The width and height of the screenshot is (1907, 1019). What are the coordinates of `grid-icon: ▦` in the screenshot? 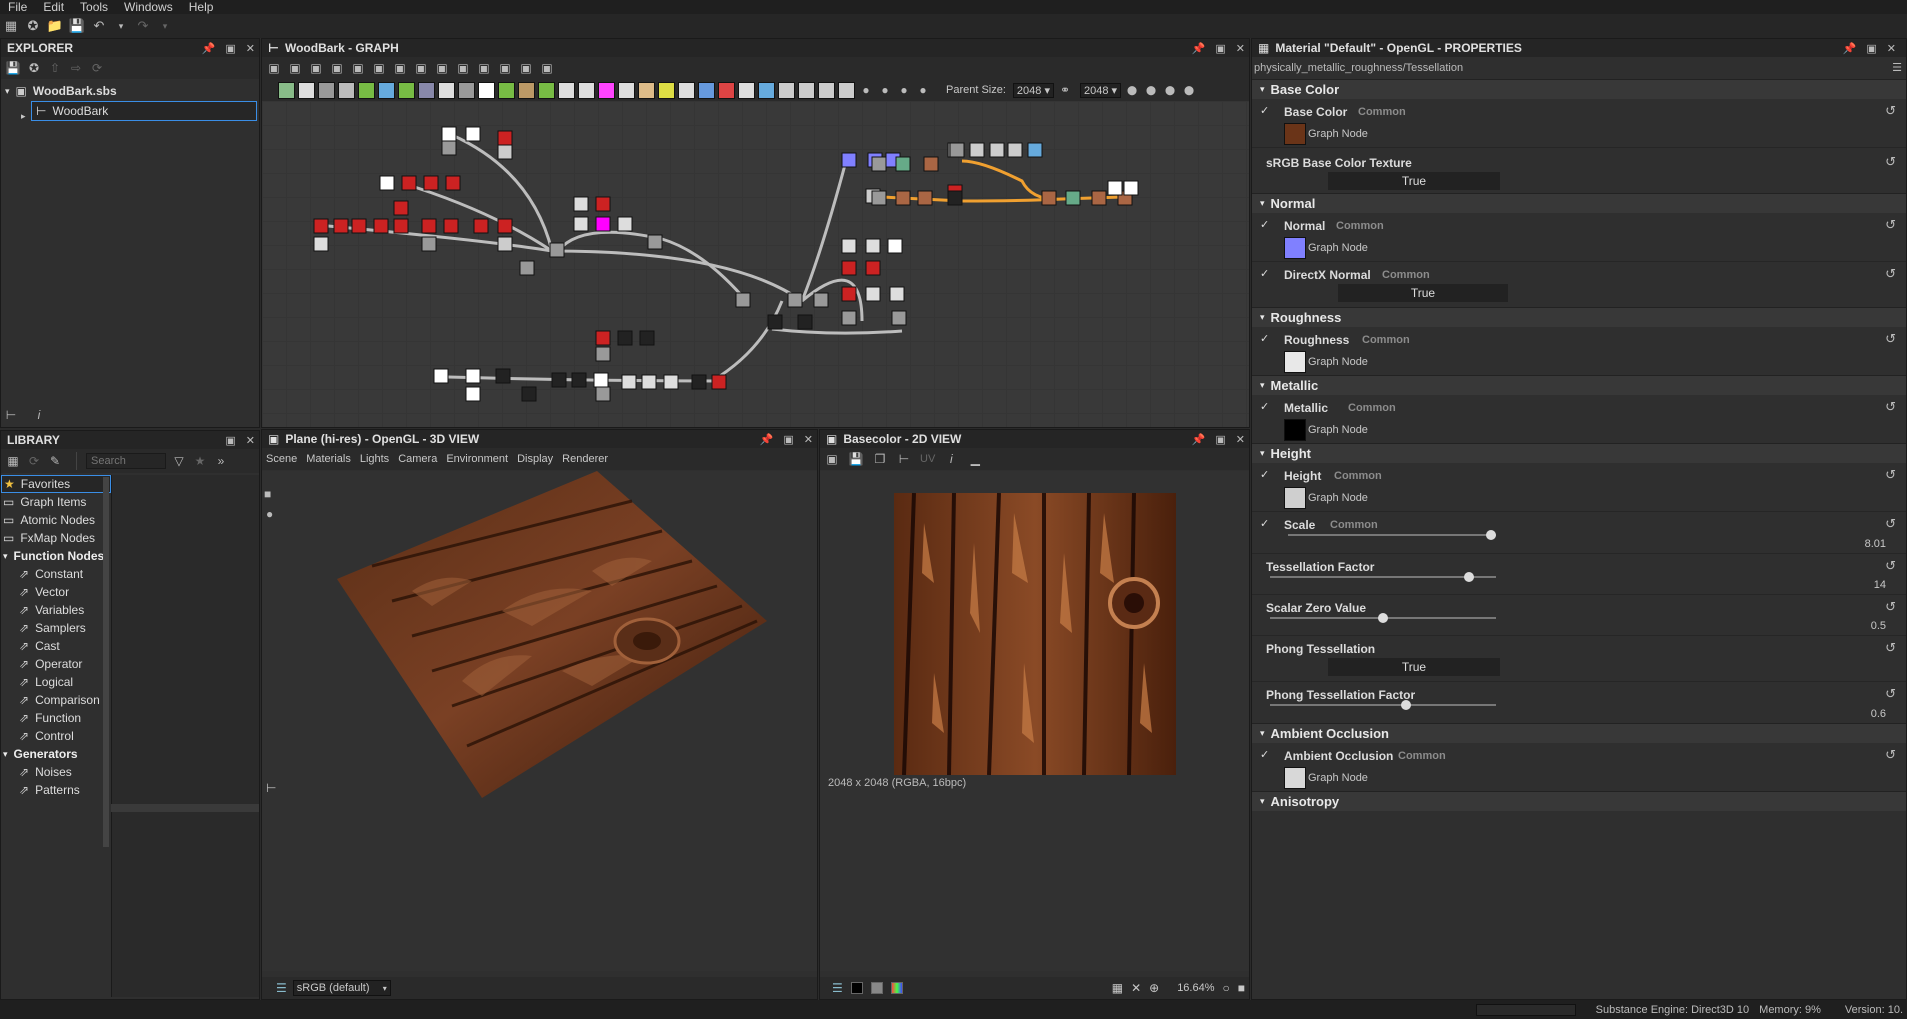 It's located at (1117, 988).